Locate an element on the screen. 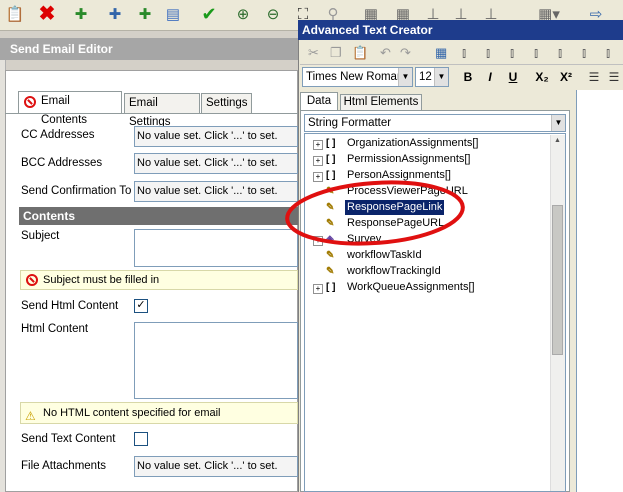 The image size is (623, 492). col-insert-icon: ⫾ is located at coordinates (464, 53).